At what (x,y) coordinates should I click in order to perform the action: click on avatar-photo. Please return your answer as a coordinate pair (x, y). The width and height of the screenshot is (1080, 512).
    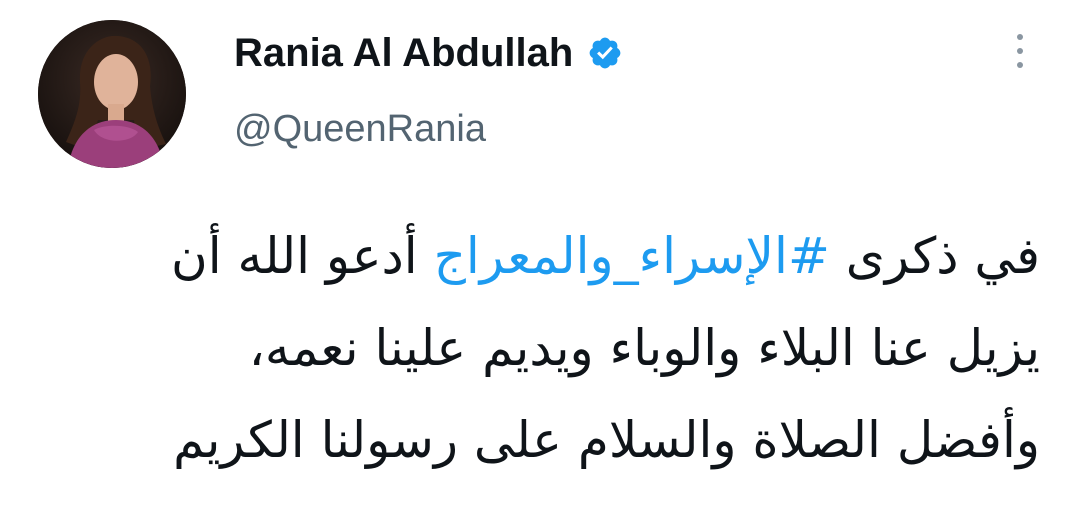
    Looking at the image, I should click on (112, 94).